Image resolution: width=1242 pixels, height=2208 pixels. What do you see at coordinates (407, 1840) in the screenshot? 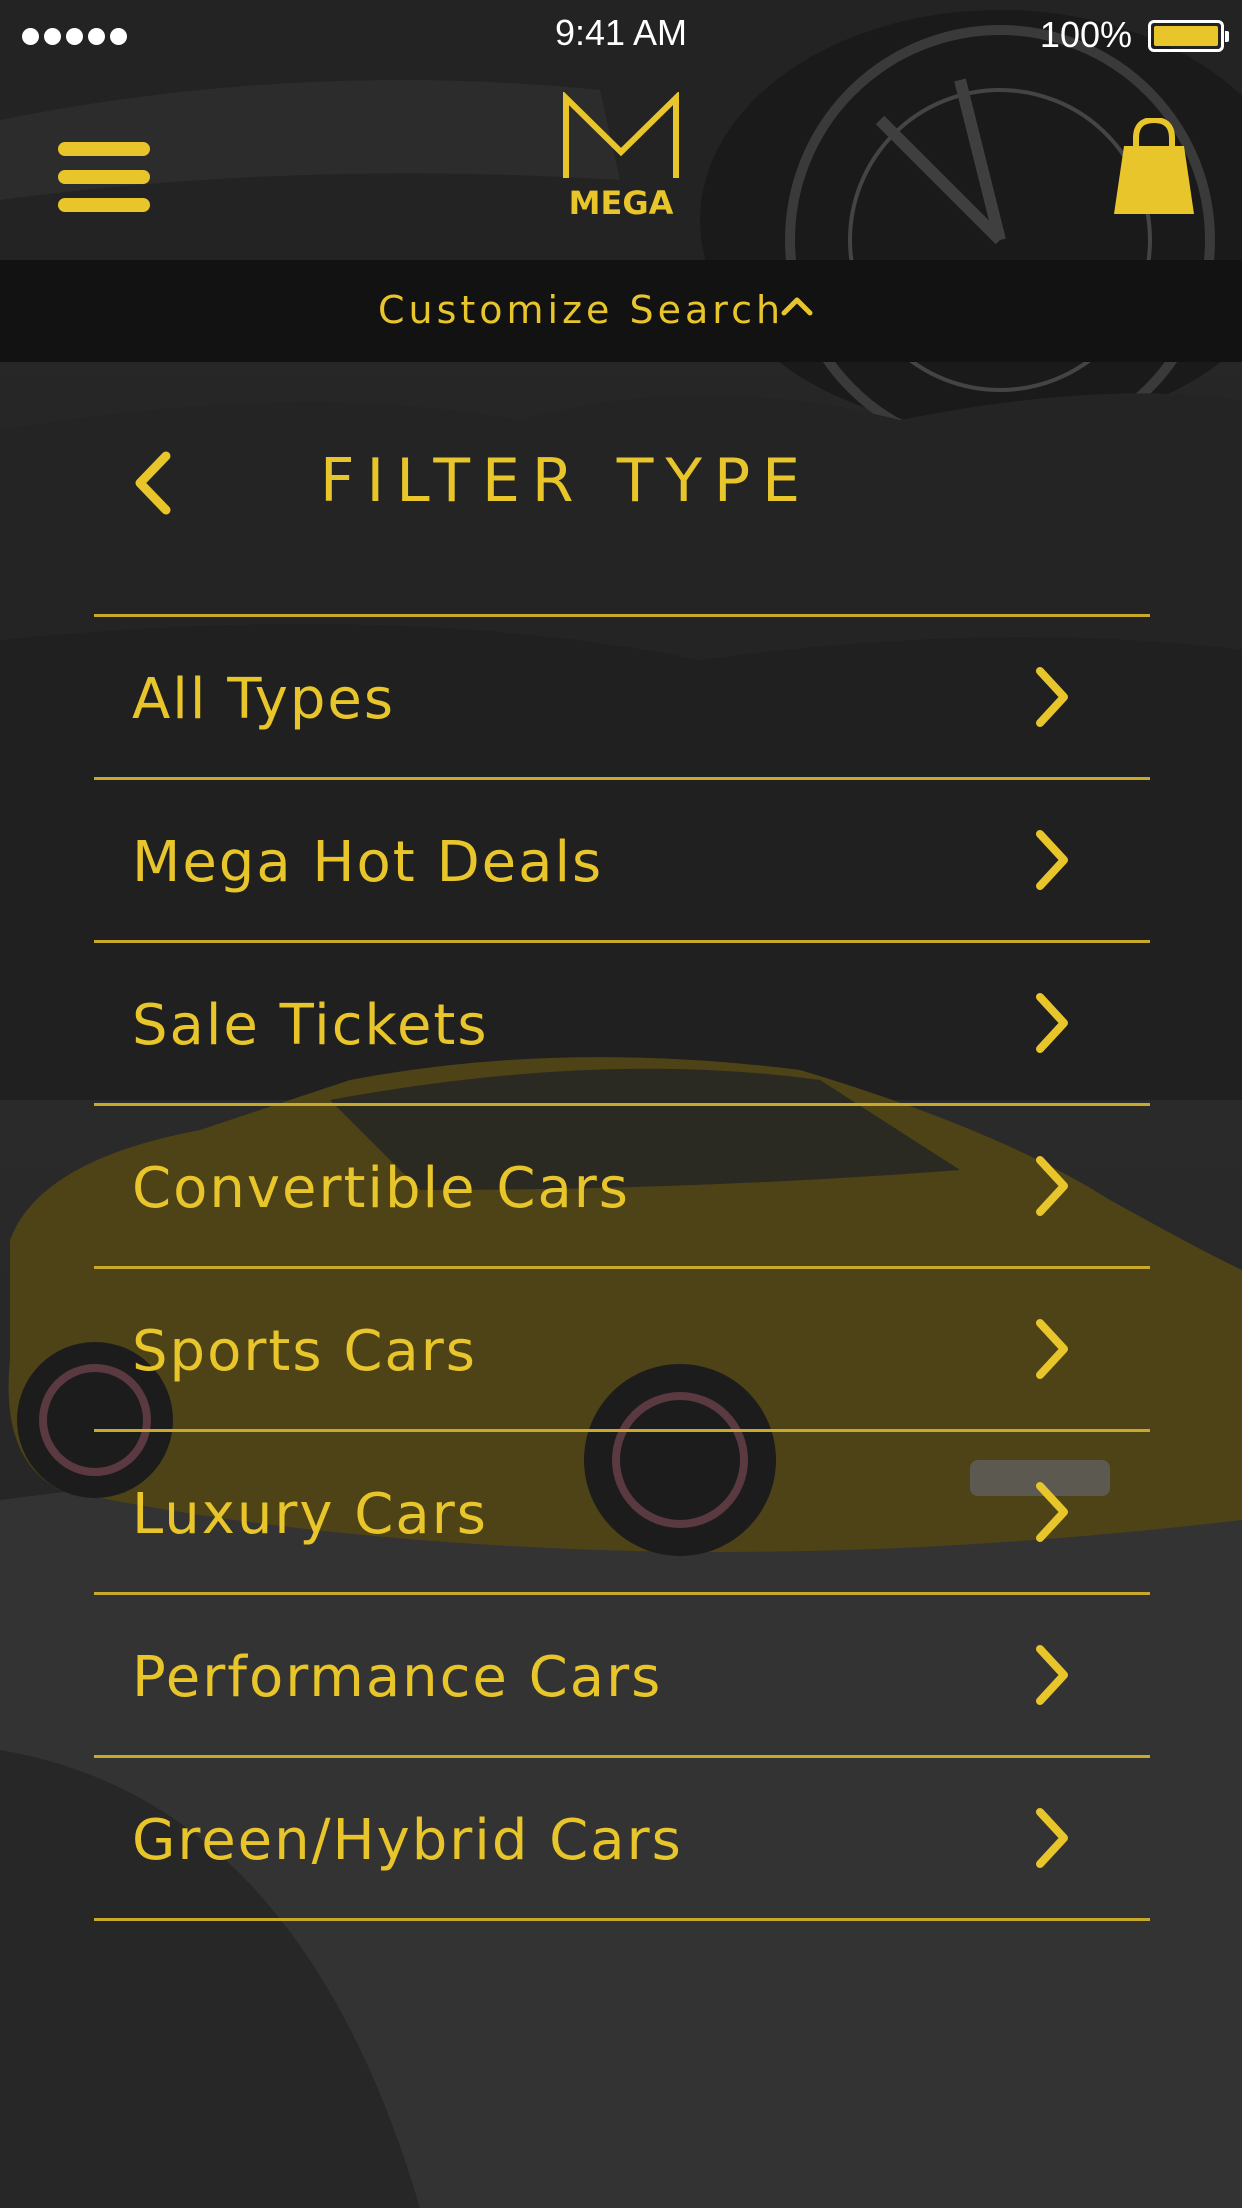
I see `filter-item-label: Green/Hybrid Cars` at bounding box center [407, 1840].